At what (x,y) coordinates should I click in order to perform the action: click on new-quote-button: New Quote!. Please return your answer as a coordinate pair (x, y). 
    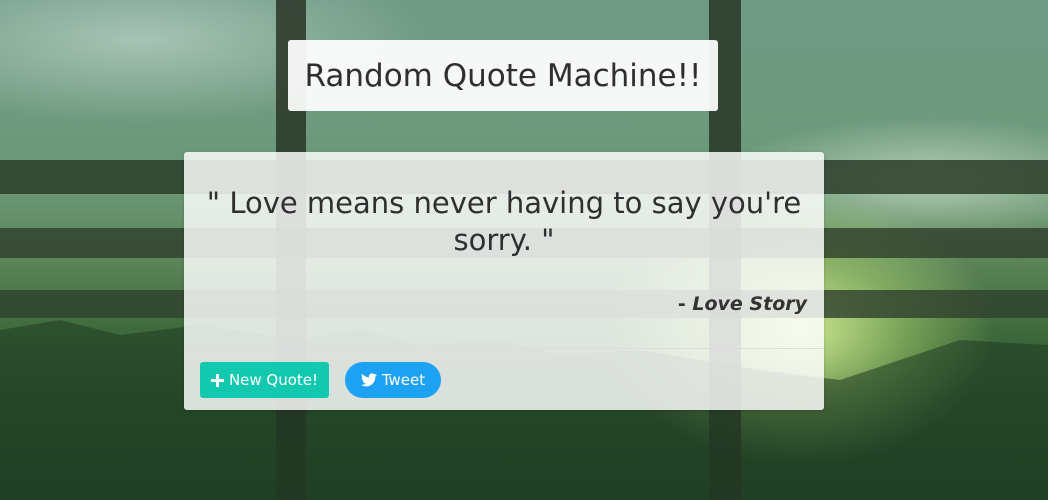
    Looking at the image, I should click on (264, 380).